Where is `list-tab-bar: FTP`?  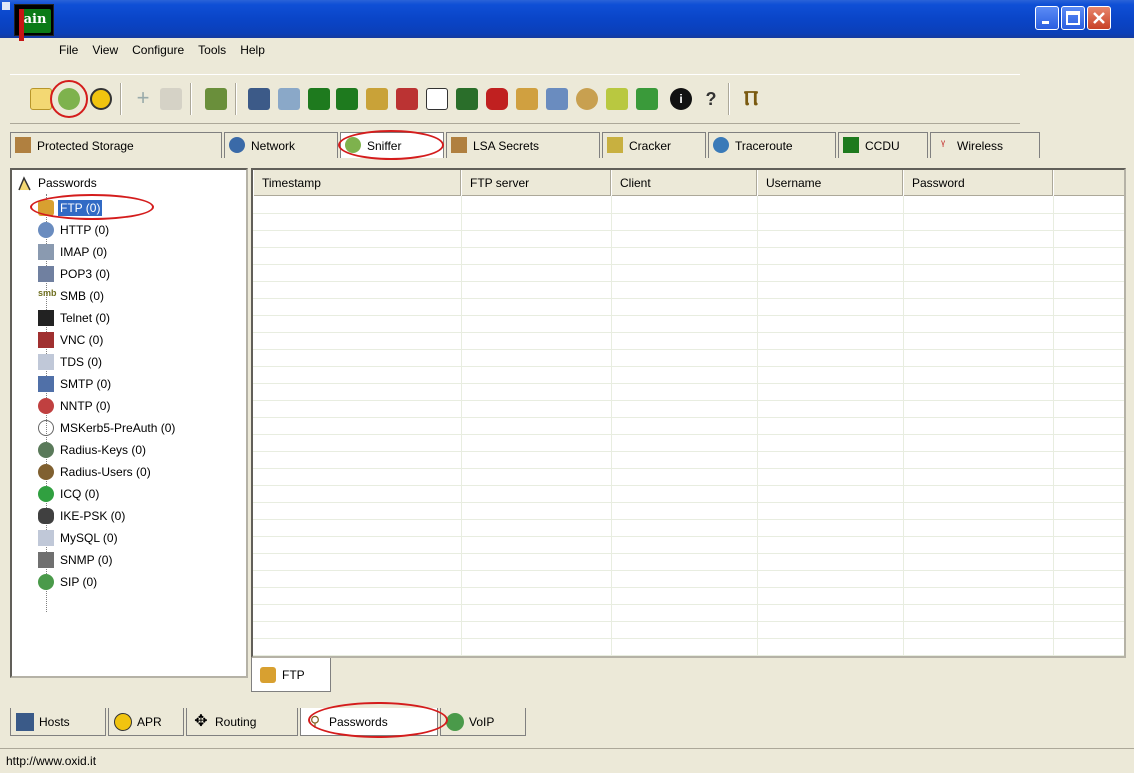
list-tab-bar: FTP is located at coordinates (688, 678).